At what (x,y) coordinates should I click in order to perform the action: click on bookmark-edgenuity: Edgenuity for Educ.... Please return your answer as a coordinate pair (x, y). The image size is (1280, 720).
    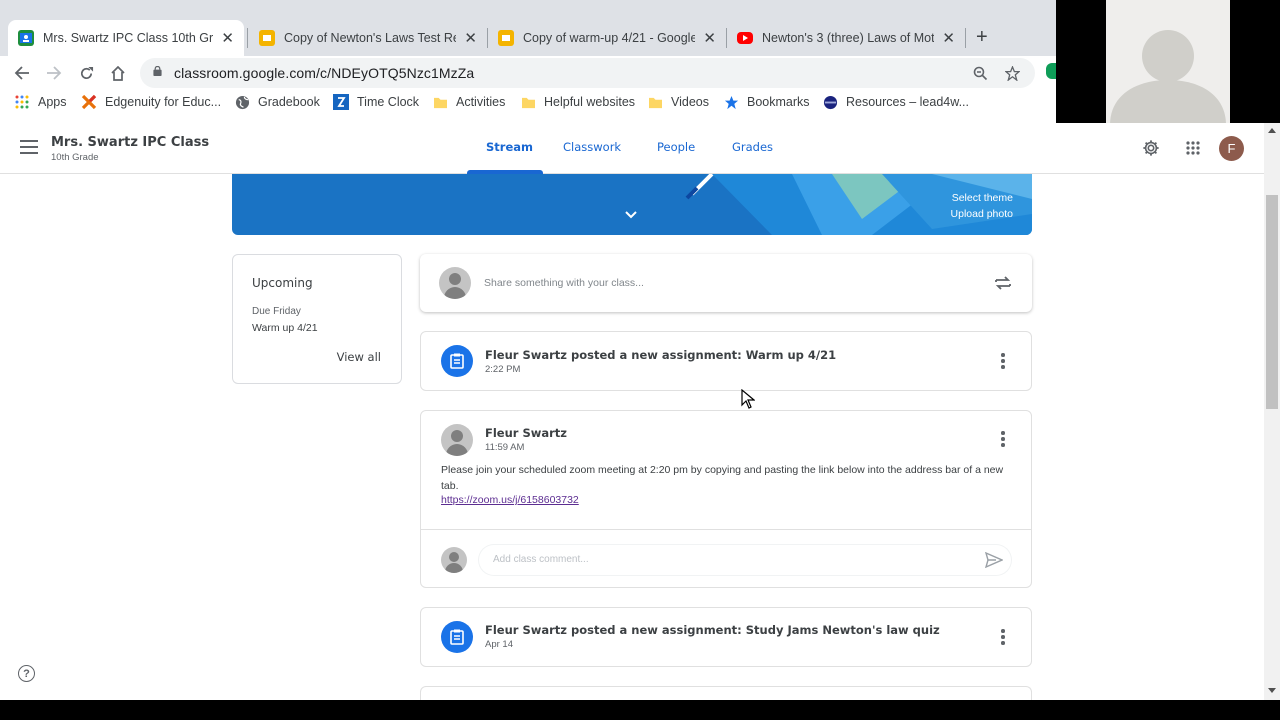
    Looking at the image, I should click on (151, 102).